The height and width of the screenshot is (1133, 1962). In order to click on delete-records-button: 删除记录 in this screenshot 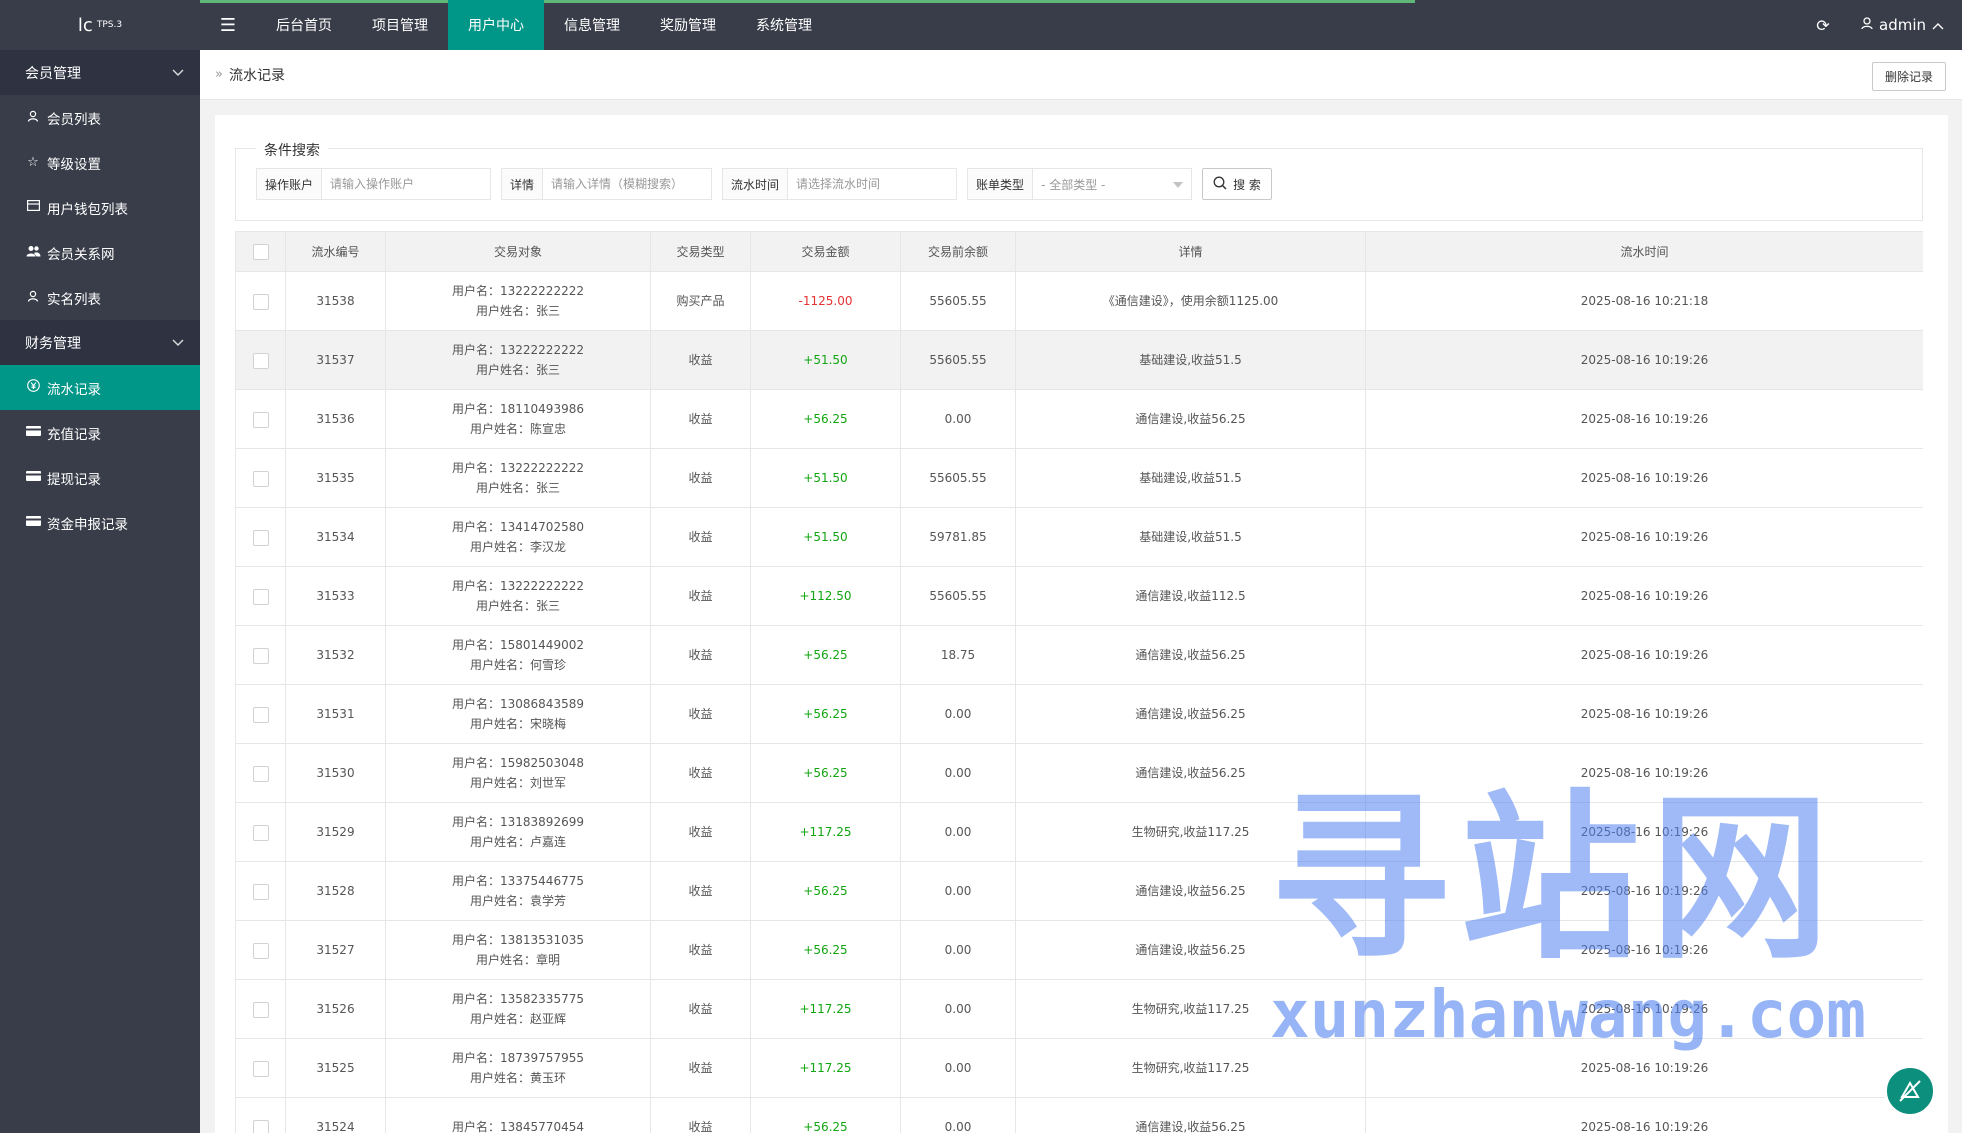, I will do `click(1908, 76)`.